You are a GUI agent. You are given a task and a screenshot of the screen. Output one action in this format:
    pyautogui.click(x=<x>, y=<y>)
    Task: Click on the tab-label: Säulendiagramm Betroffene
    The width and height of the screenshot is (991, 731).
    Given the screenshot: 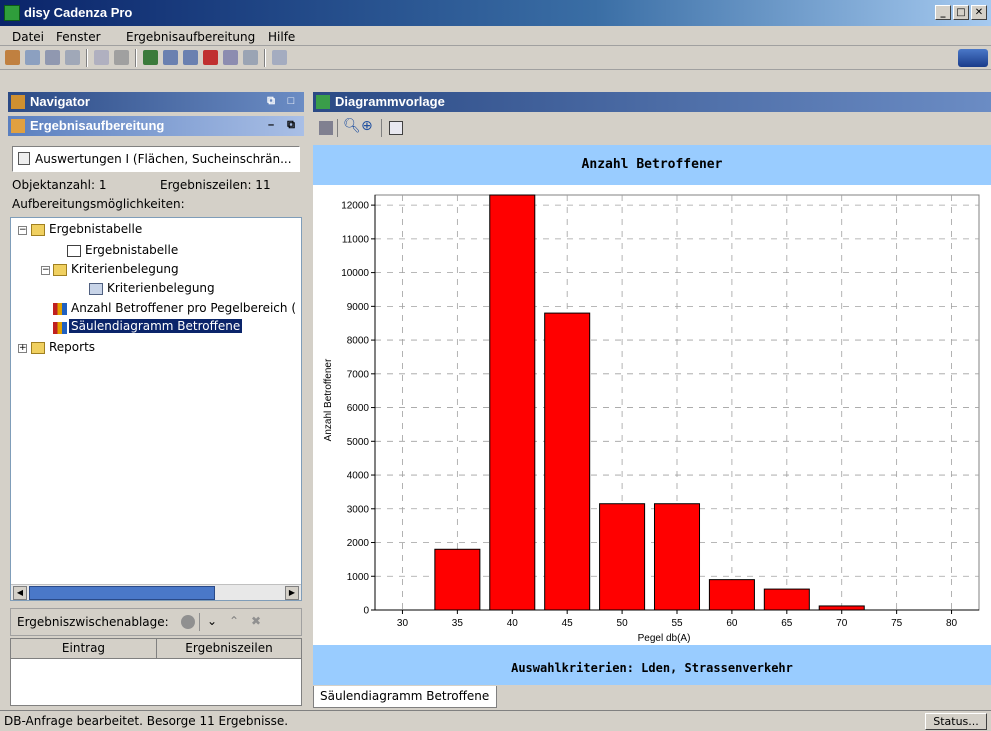 What is the action you would take?
    pyautogui.click(x=405, y=696)
    